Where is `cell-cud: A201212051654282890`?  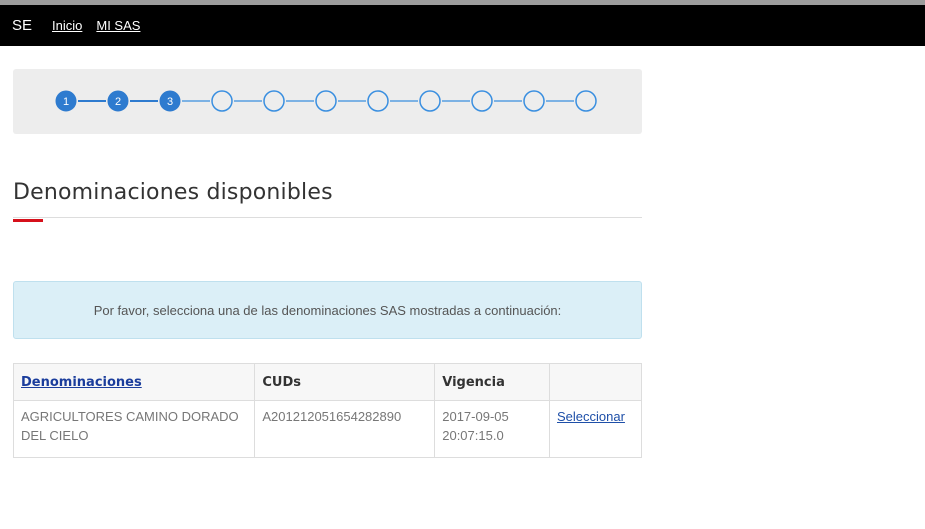
cell-cud: A201212051654282890 is located at coordinates (345, 429).